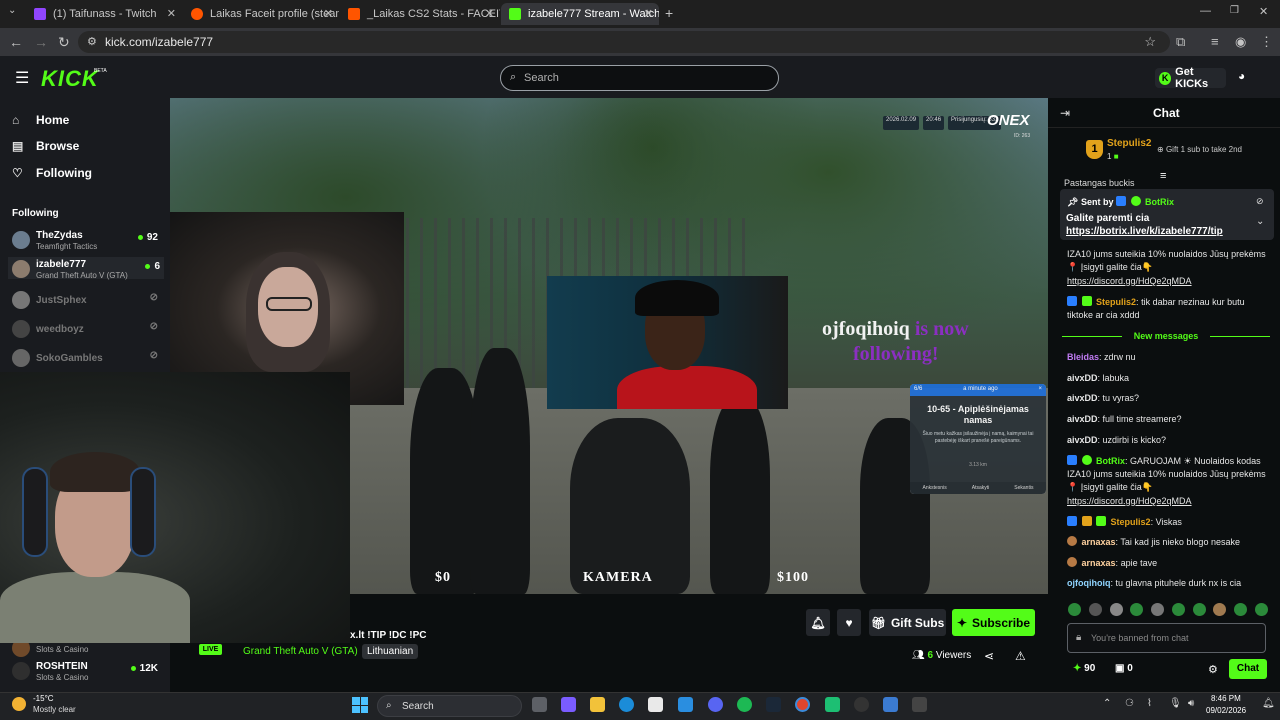 The height and width of the screenshot is (720, 1280). Describe the element at coordinates (87, 670) in the screenshot. I see `recommended-channel-roshtein: ROSHTEIN Slots & Casino 12K` at that location.